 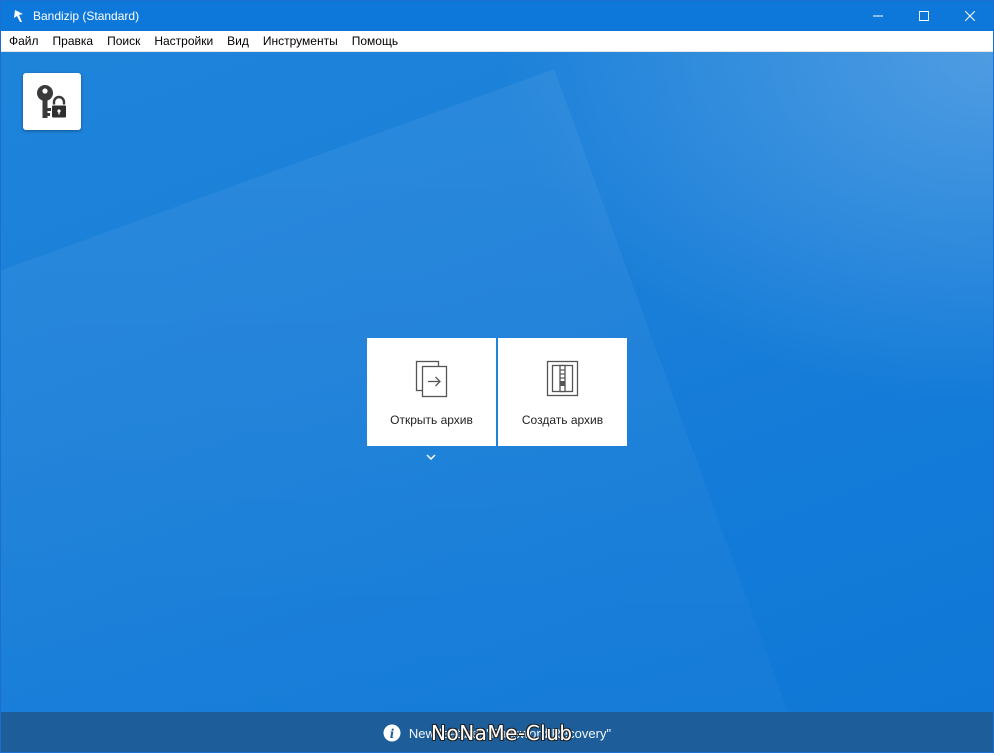 What do you see at coordinates (86, 16) in the screenshot?
I see `window-title: Bandizip (Standard)` at bounding box center [86, 16].